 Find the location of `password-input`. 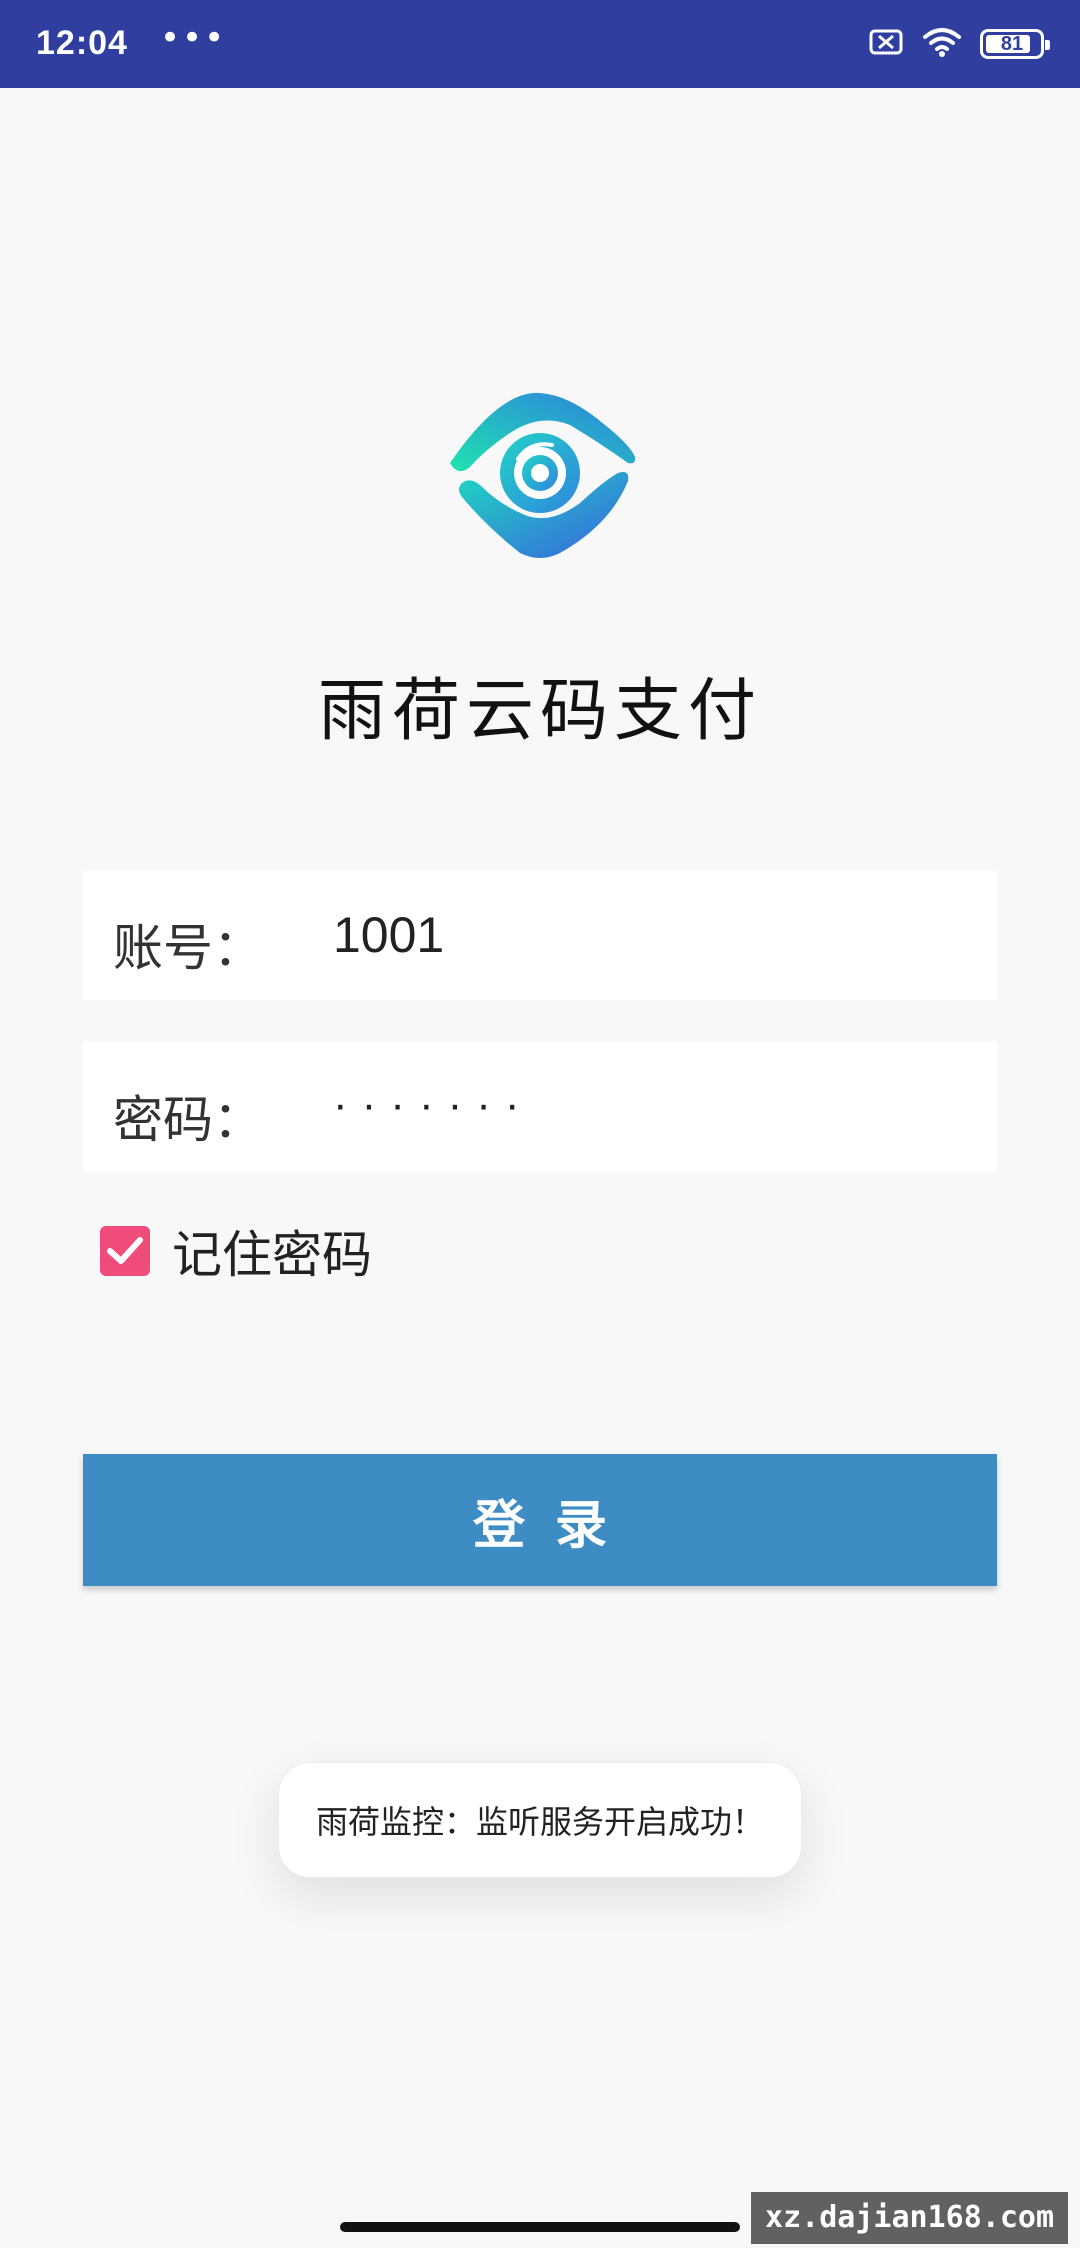

password-input is located at coordinates (643, 1105).